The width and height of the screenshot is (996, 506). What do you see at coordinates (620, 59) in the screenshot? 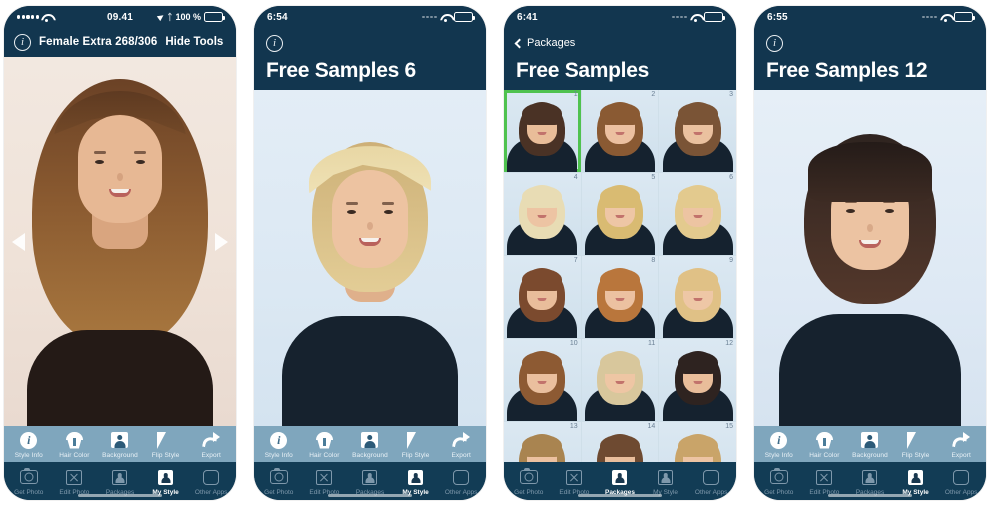
I see `nav-header: Packages Free Samples` at bounding box center [620, 59].